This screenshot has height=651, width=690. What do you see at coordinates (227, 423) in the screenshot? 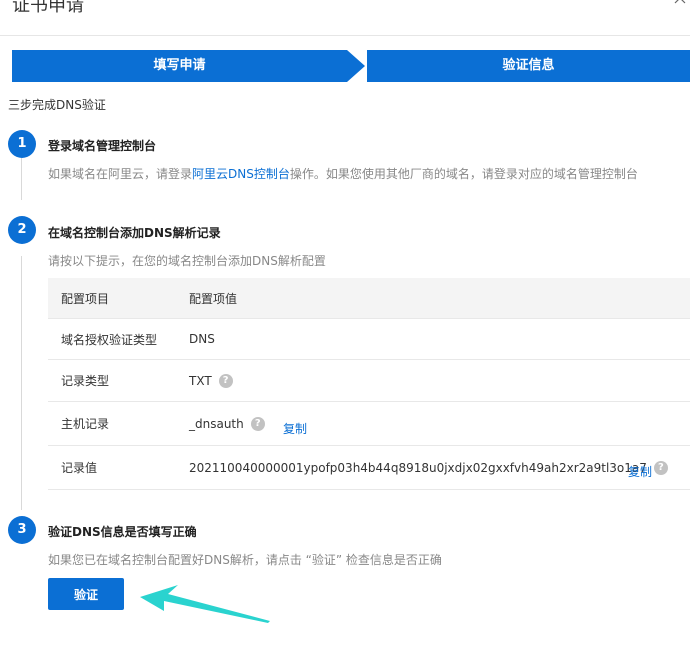
I see `table-cell-value: _dnsauth ?` at bounding box center [227, 423].